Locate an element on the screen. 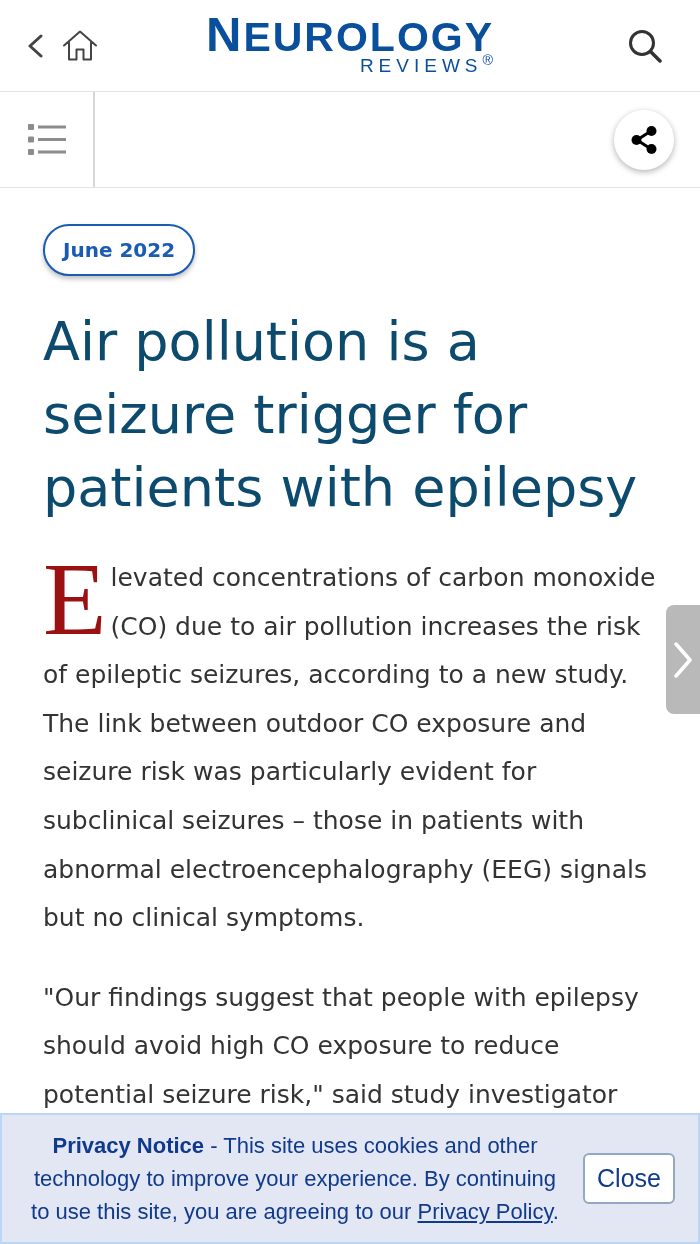  share-button is located at coordinates (644, 139).